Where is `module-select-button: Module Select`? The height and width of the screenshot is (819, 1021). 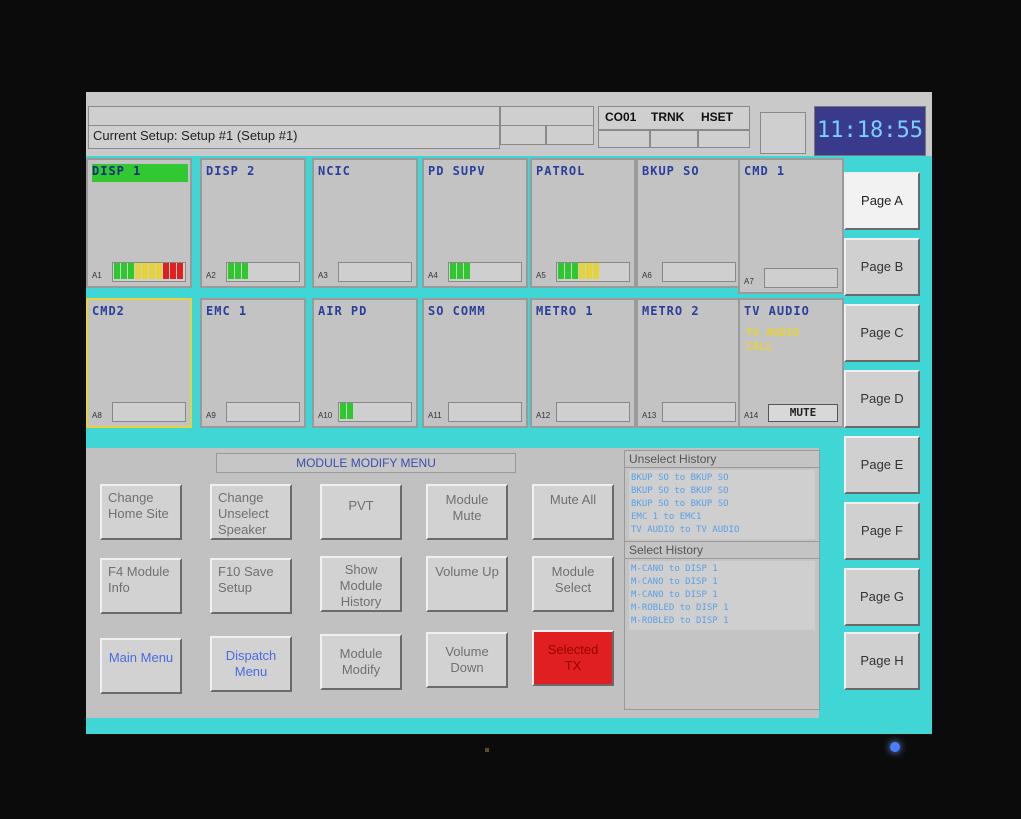
module-select-button: Module Select is located at coordinates (573, 584).